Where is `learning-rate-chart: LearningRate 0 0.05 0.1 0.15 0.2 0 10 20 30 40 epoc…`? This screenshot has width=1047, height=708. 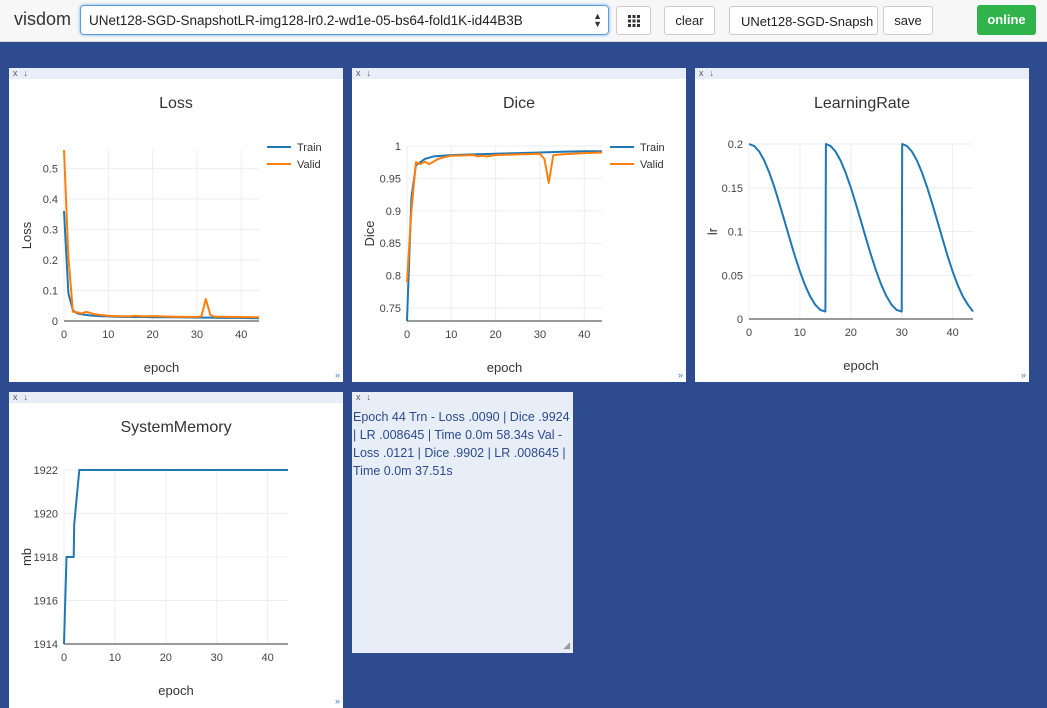
learning-rate-chart: LearningRate 0 0.05 0.1 0.15 0.2 0 10 20 30 40 epoc… is located at coordinates (839, 234).